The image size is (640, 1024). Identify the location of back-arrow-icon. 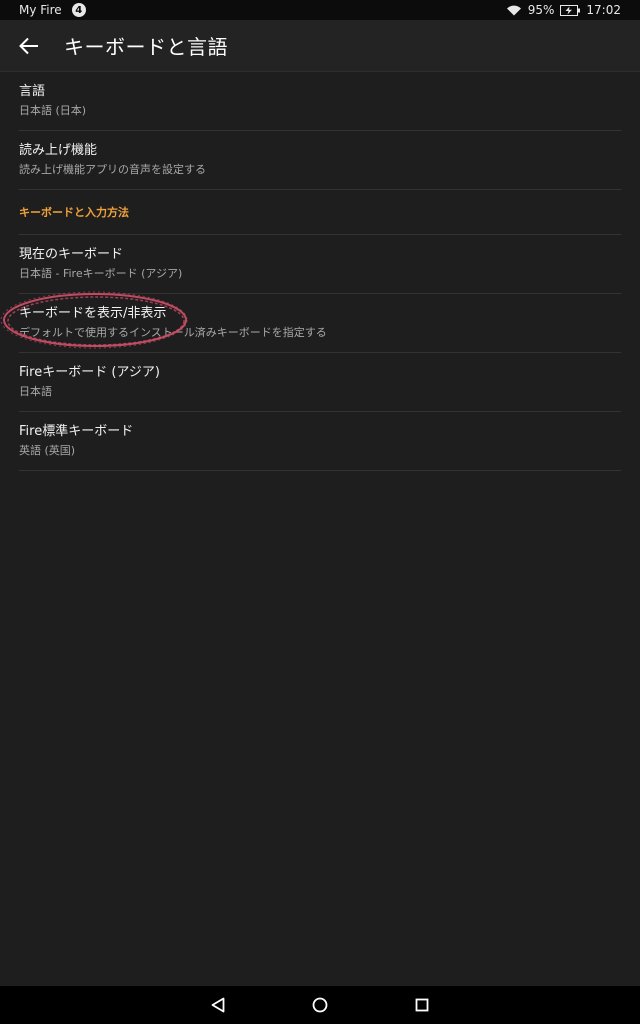
(28, 45).